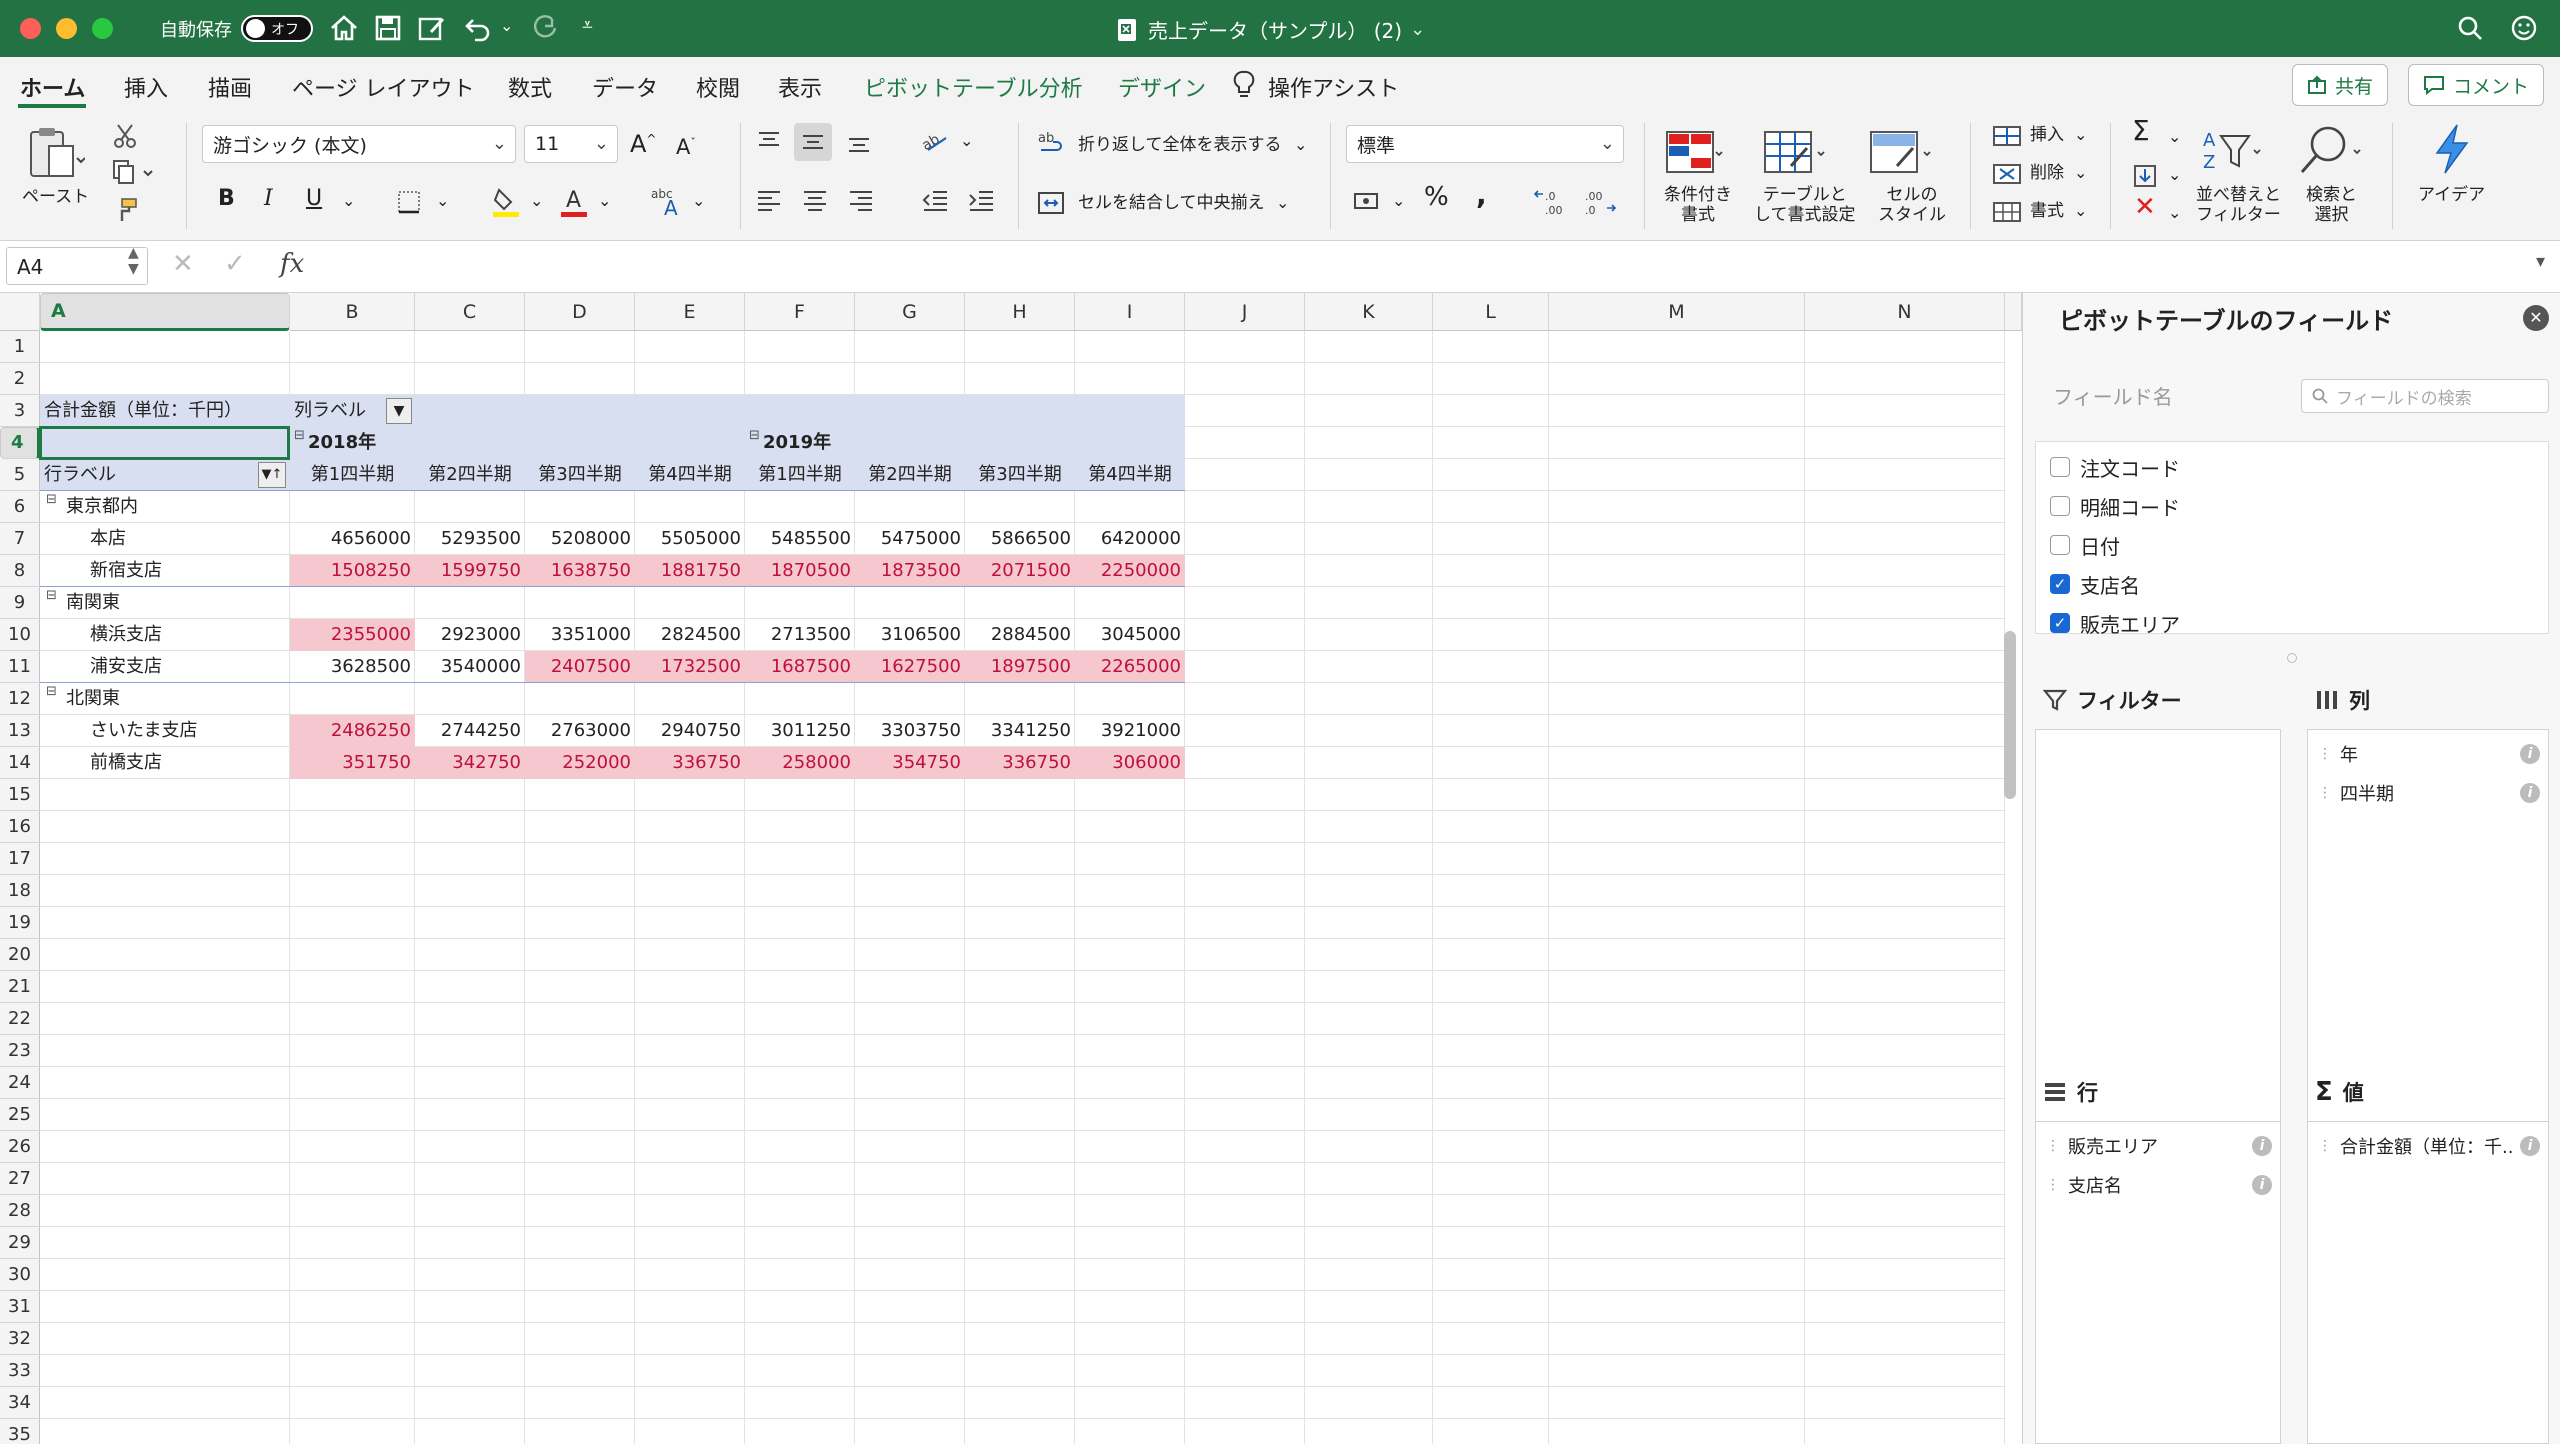 Image resolution: width=2560 pixels, height=1444 pixels. Describe the element at coordinates (2060, 506) in the screenshot. I see `checkbox` at that location.